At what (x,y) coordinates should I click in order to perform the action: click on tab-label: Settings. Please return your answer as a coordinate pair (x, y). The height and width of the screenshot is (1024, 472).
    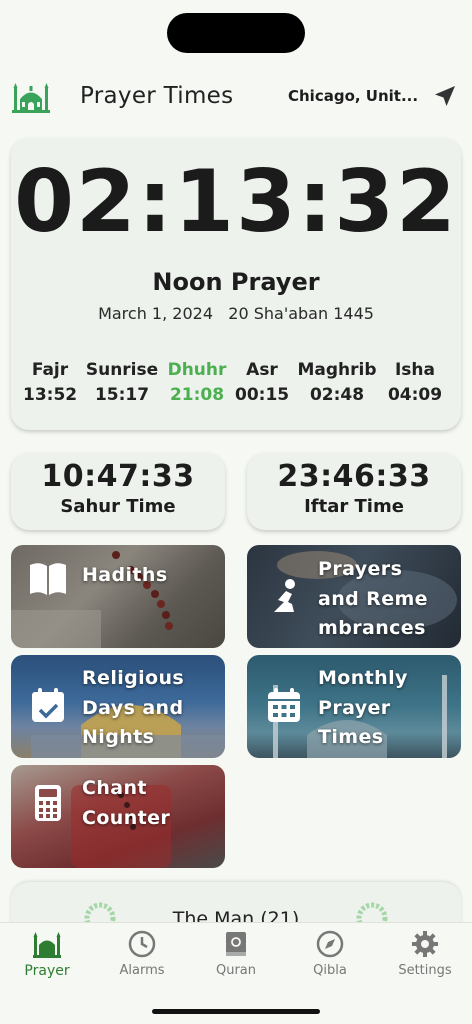
    Looking at the image, I should click on (425, 970).